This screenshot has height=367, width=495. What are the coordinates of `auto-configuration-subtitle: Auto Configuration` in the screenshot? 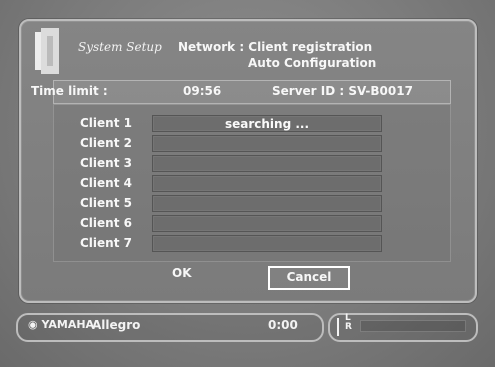 It's located at (312, 63).